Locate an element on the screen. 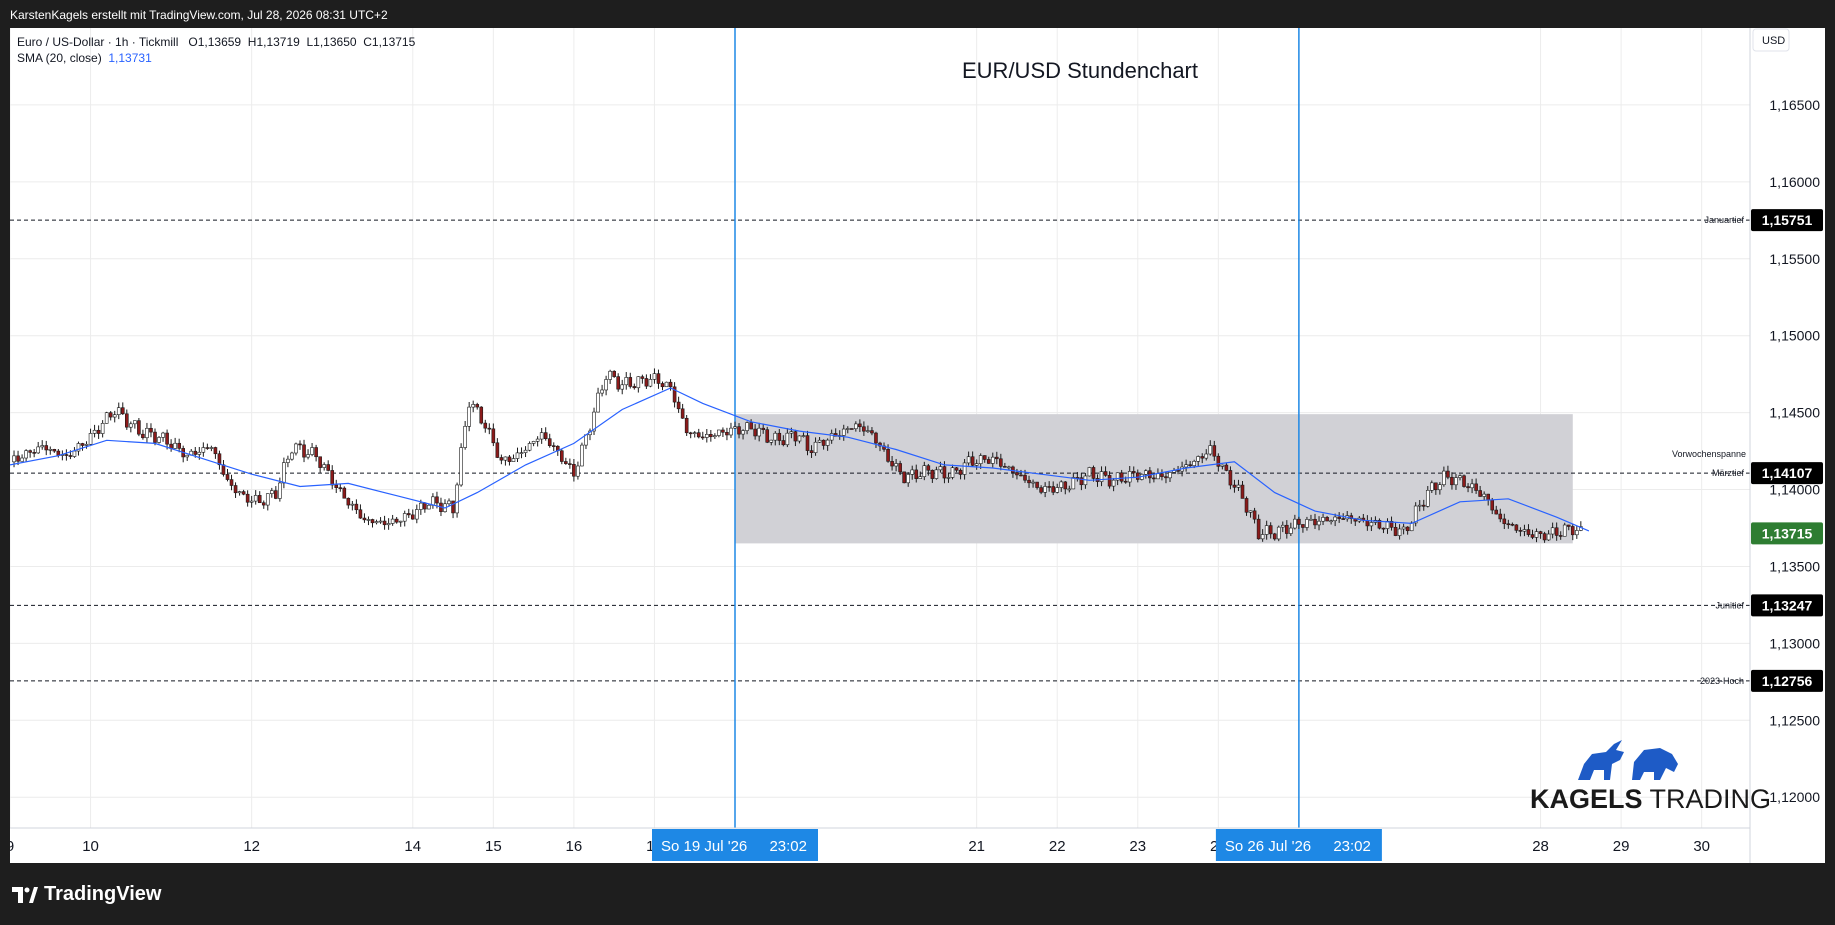  sma-line: SMA (20, close) 1,13731 is located at coordinates (216, 58).